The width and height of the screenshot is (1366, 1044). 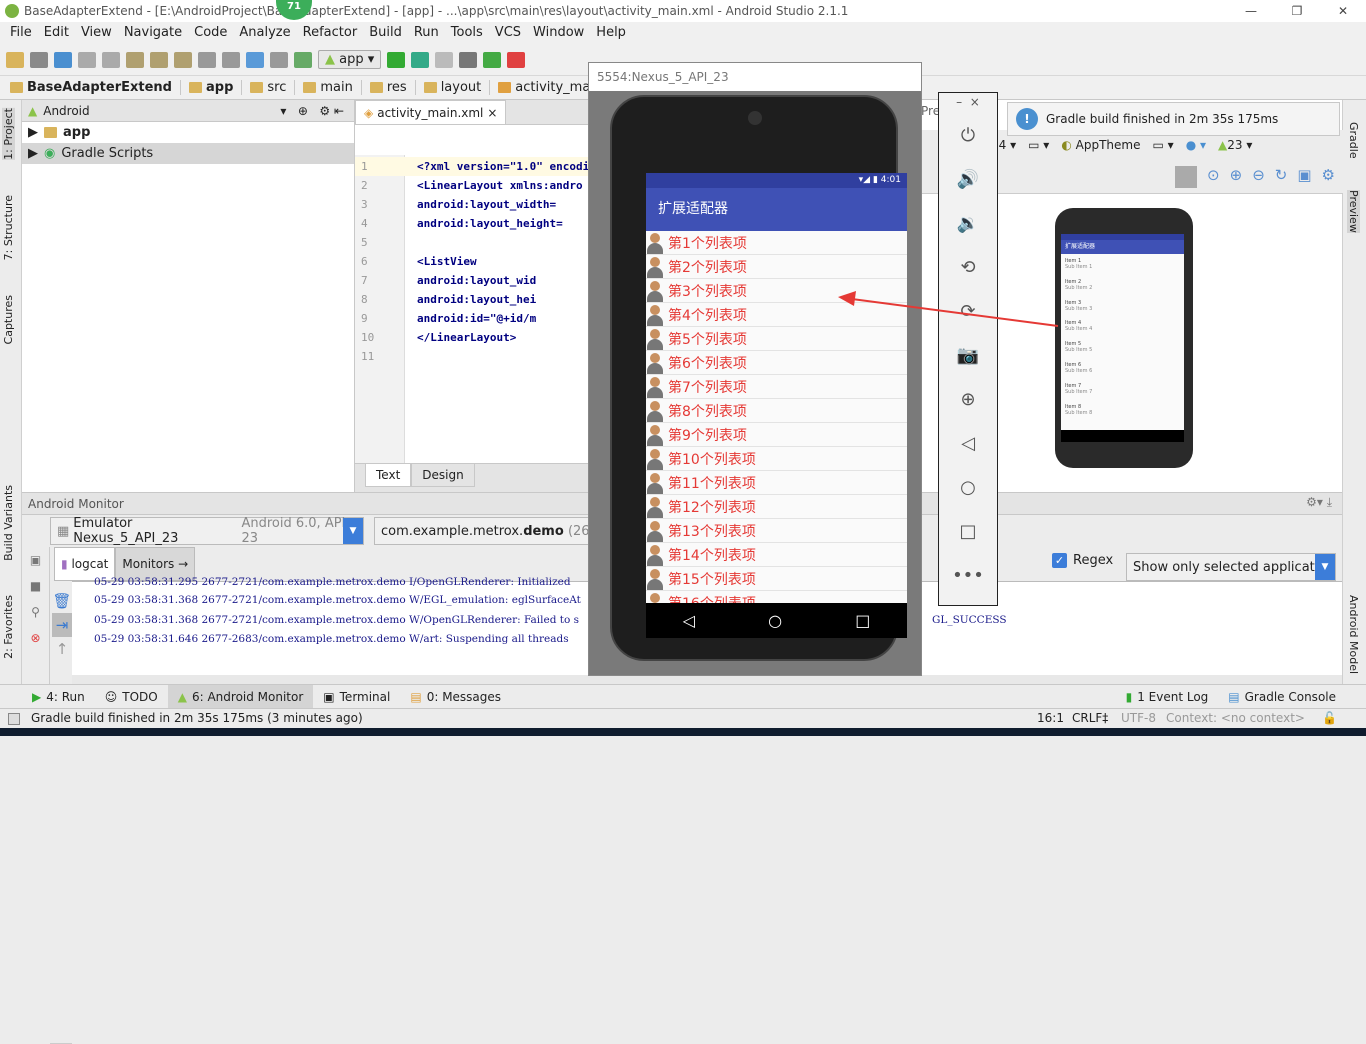 I want to click on breadcrumb-project: BaseAdapterExtend, so click(x=94, y=87).